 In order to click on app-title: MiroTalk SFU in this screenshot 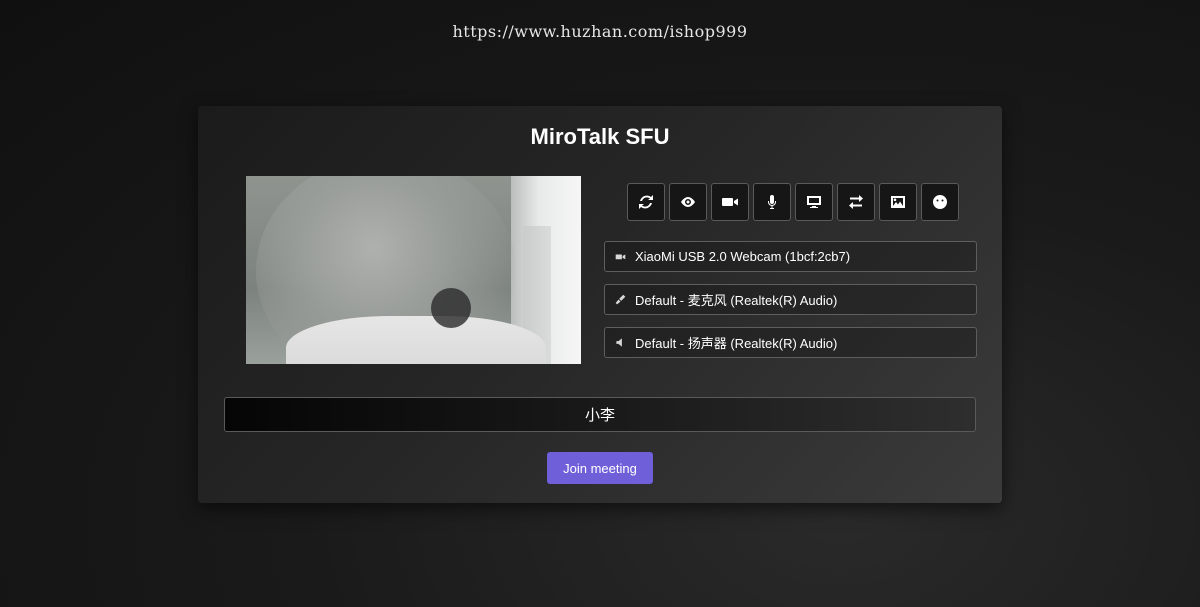, I will do `click(600, 136)`.